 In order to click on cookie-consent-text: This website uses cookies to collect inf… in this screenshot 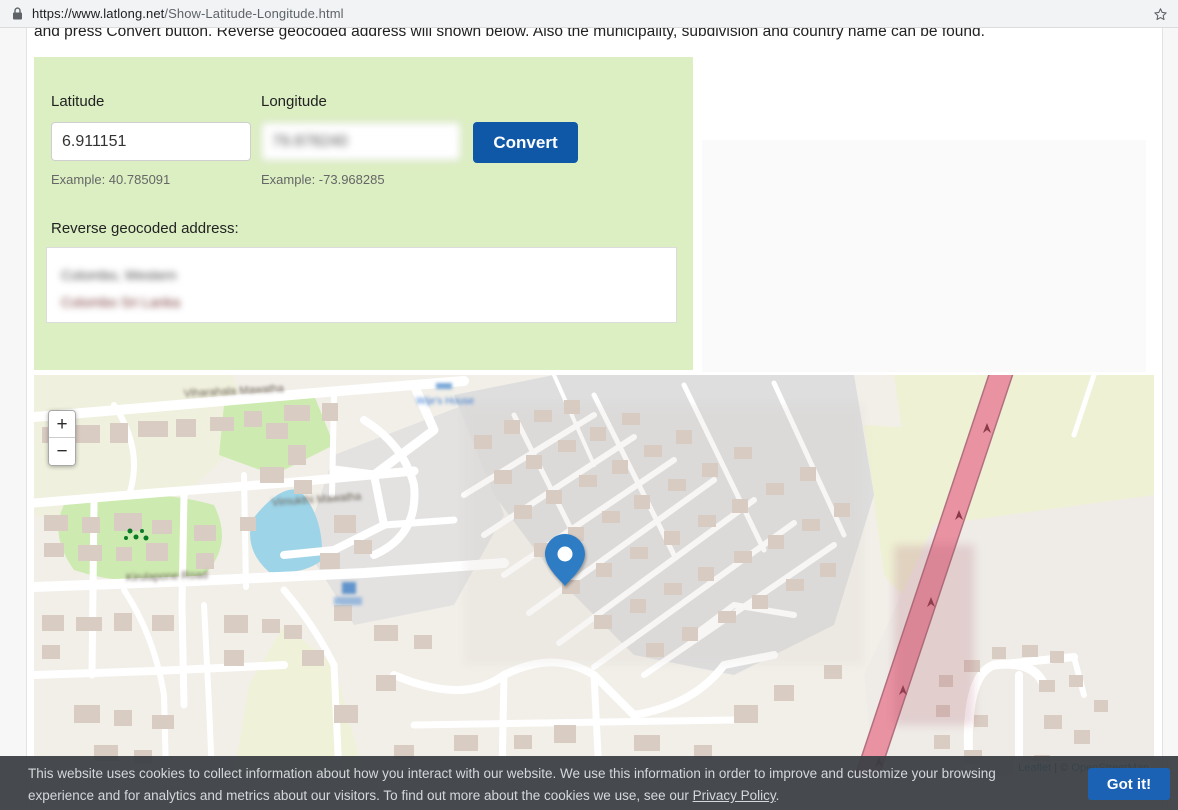, I will do `click(538, 785)`.